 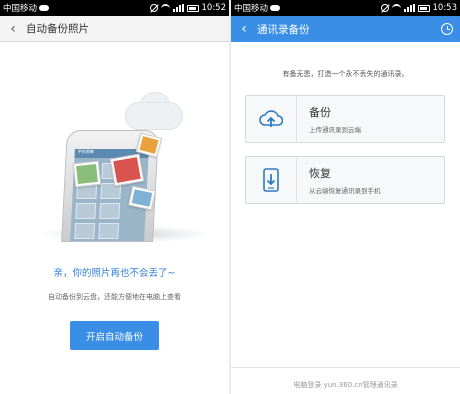 I want to click on header: ‹ 通讯录备份, so click(x=345, y=29).